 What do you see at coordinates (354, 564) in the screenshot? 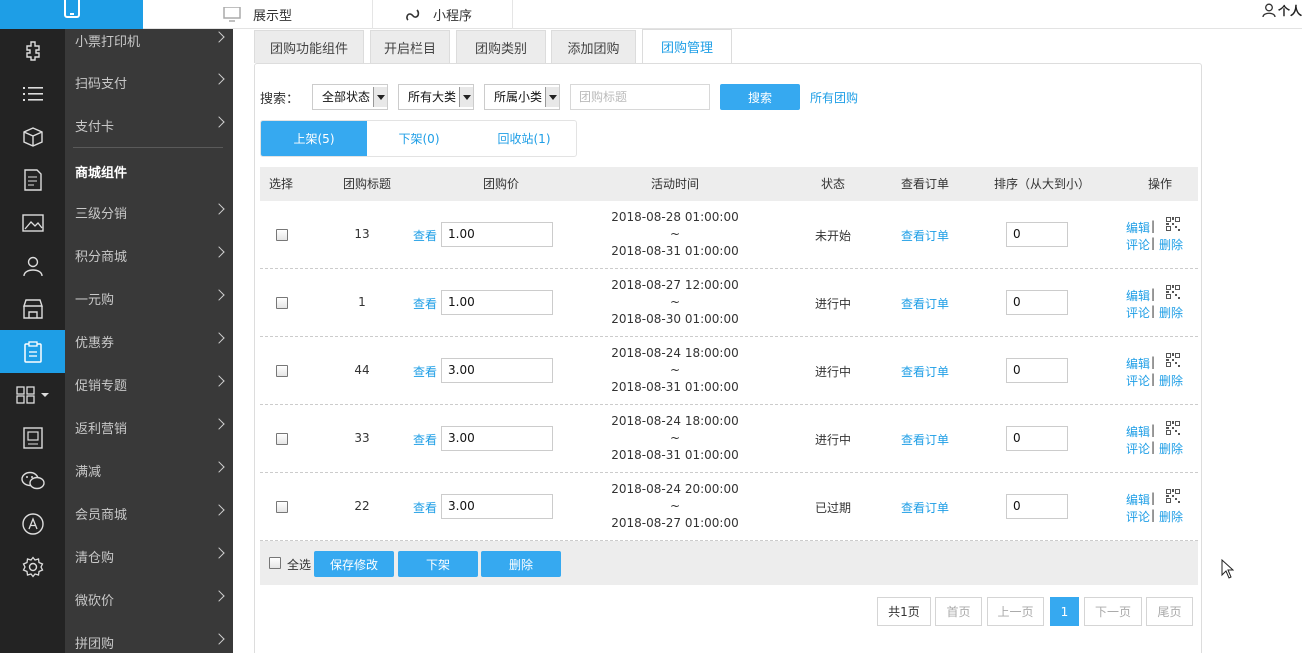
I see `save-changes-button: 保存修改` at bounding box center [354, 564].